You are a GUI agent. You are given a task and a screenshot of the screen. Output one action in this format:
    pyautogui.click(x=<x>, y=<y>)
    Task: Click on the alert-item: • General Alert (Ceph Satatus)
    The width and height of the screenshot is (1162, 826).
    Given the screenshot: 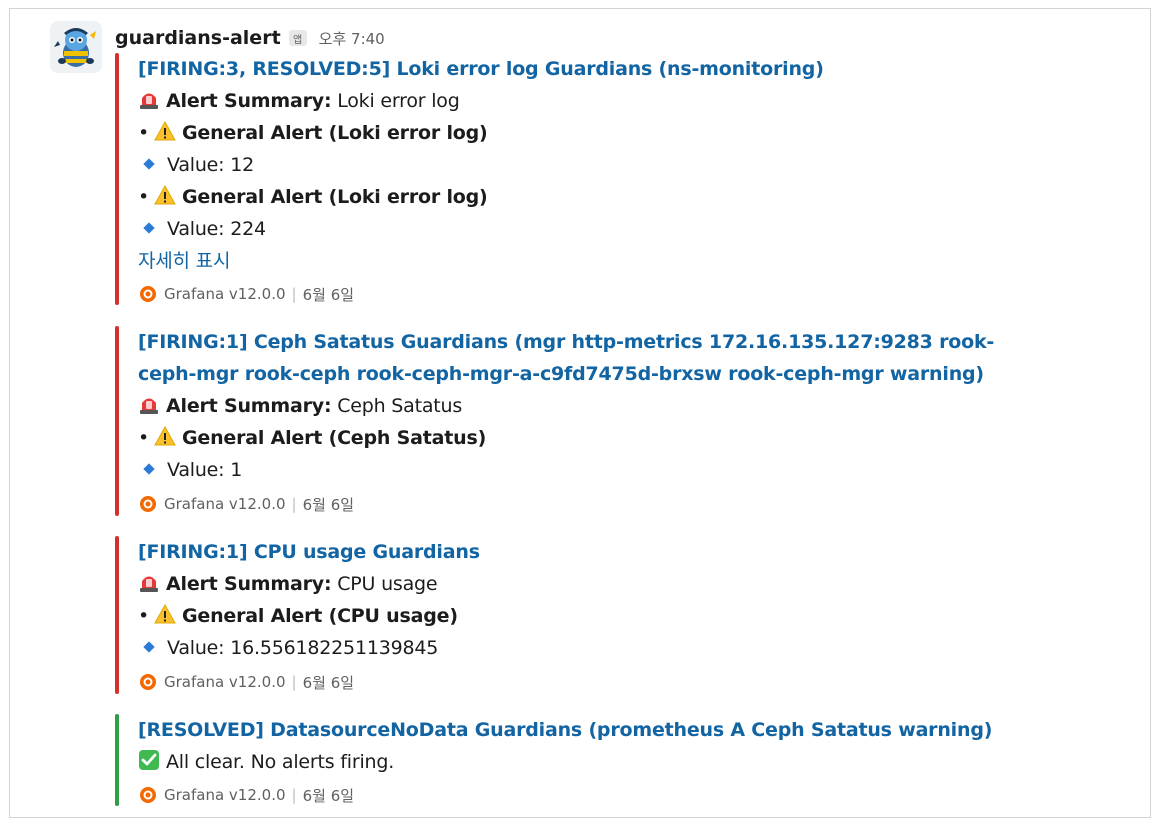 What is the action you would take?
    pyautogui.click(x=312, y=437)
    